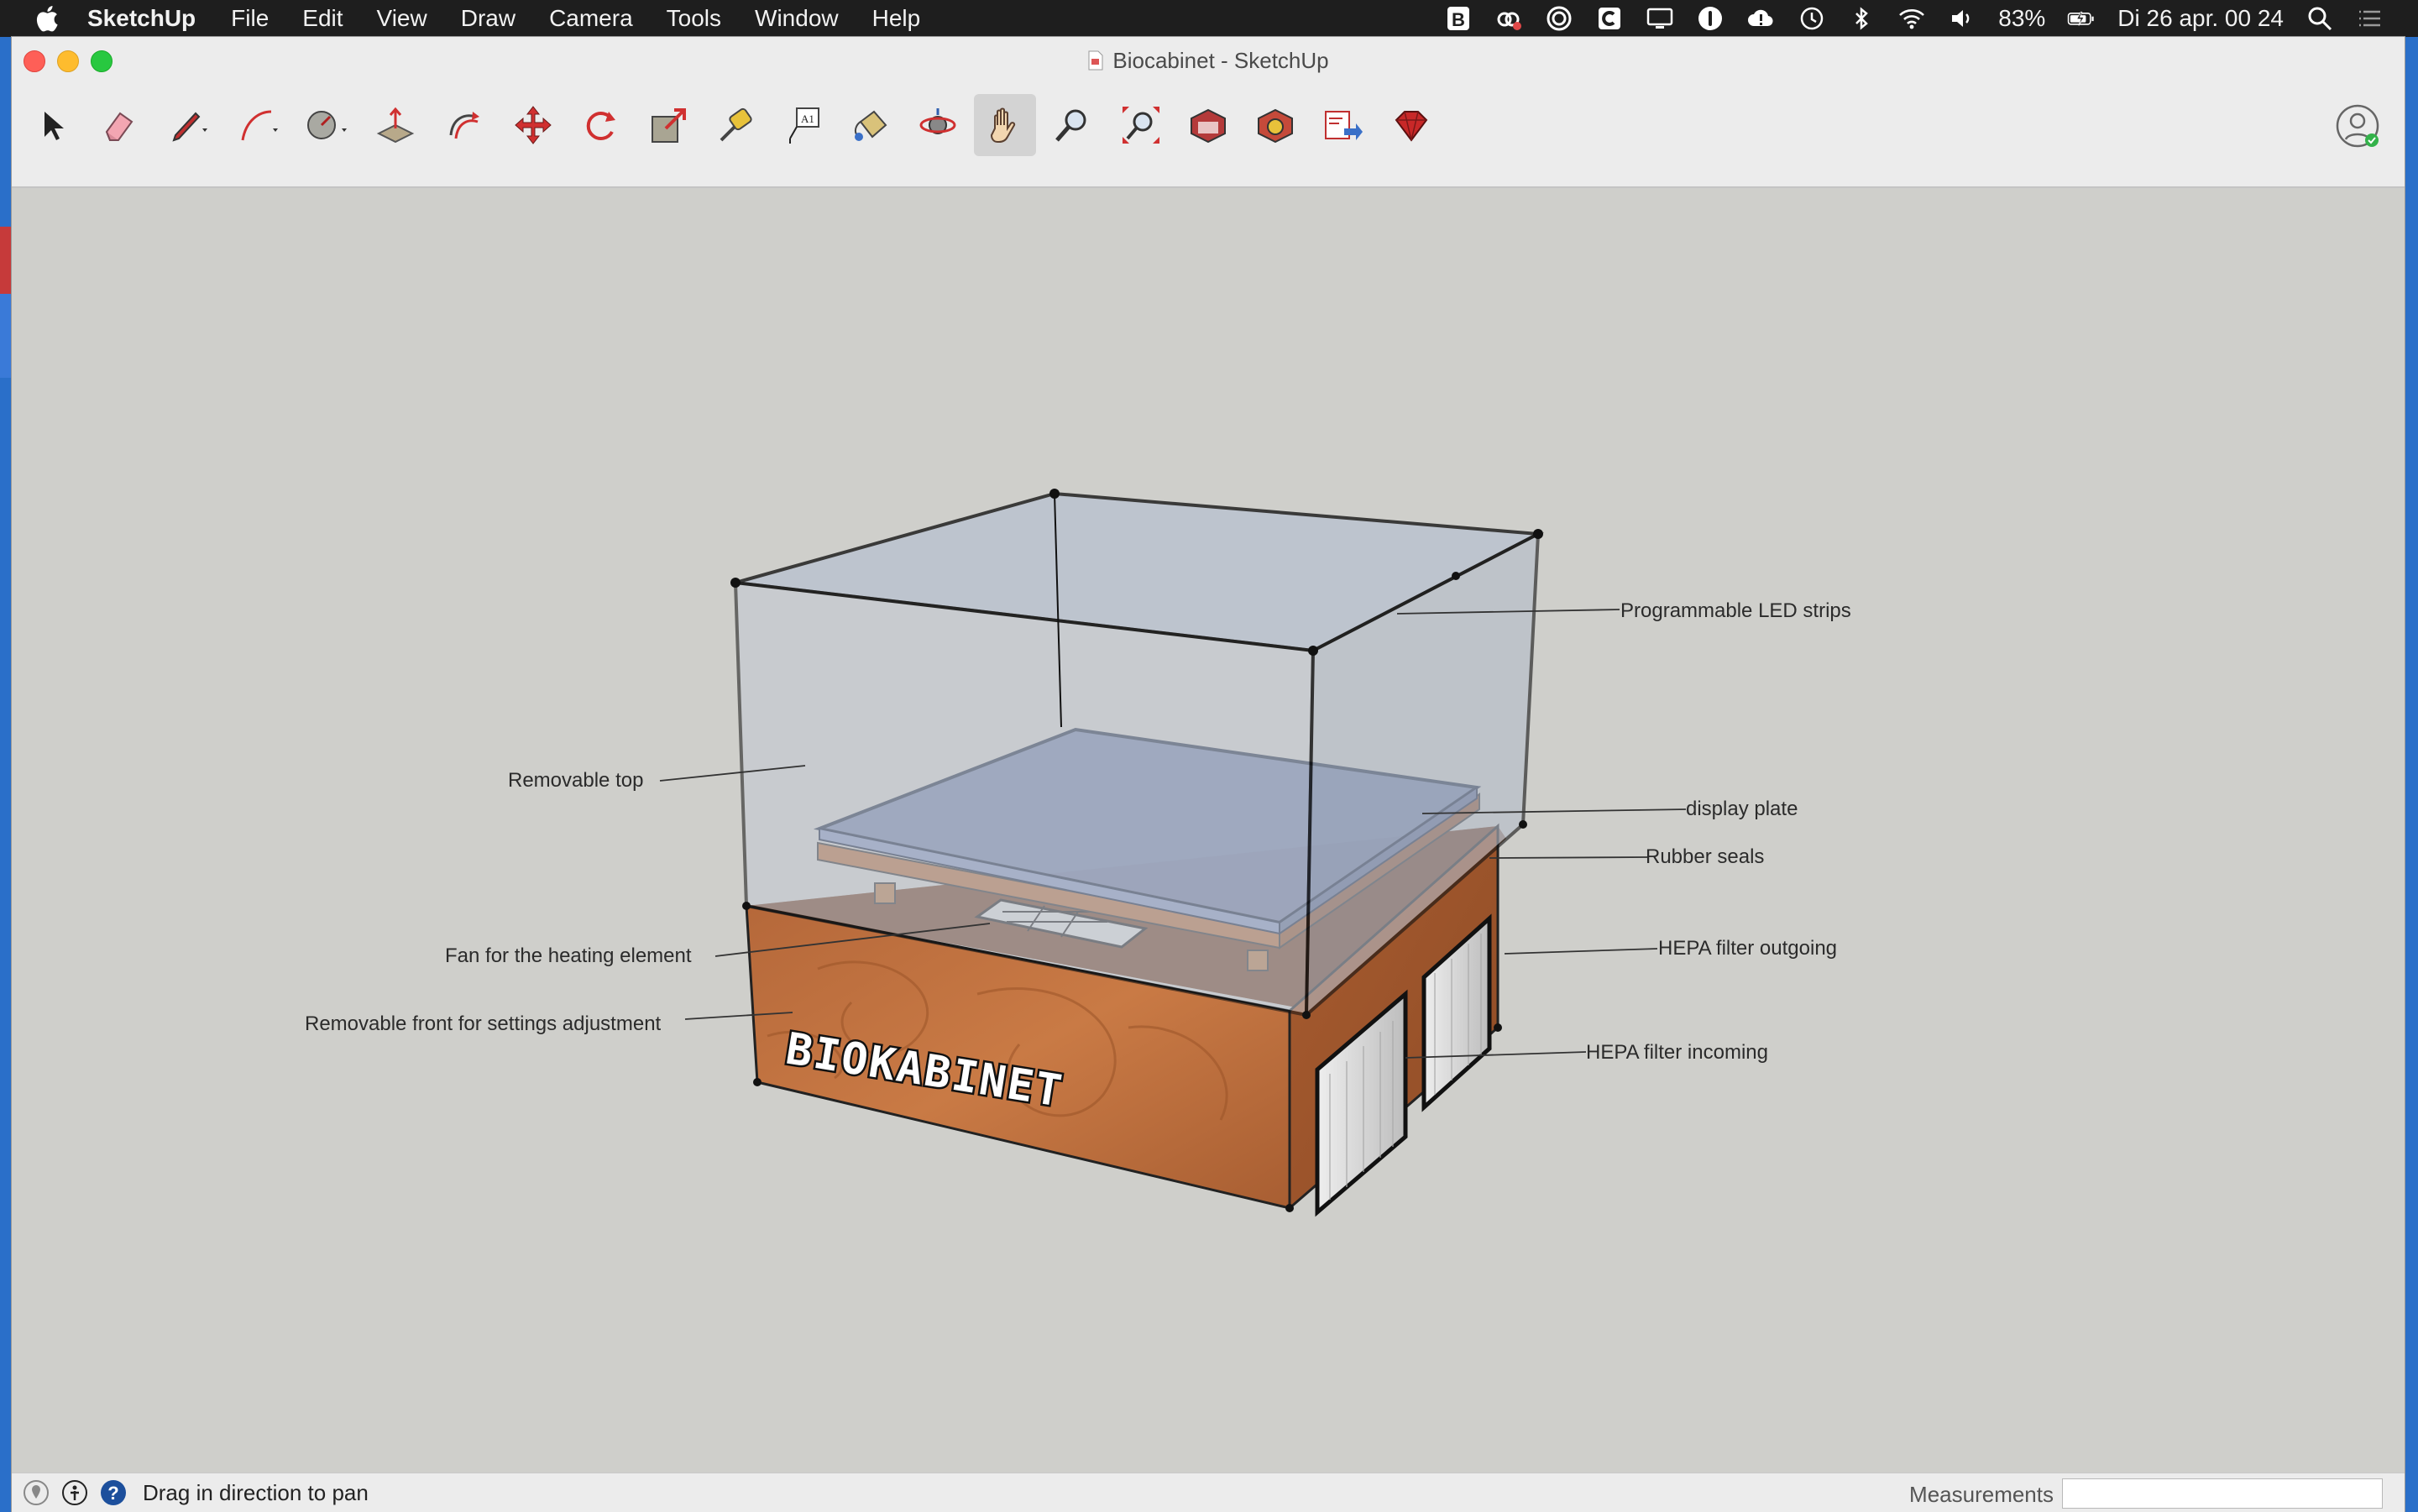  I want to click on cloud-alert-icon, so click(1760, 18).